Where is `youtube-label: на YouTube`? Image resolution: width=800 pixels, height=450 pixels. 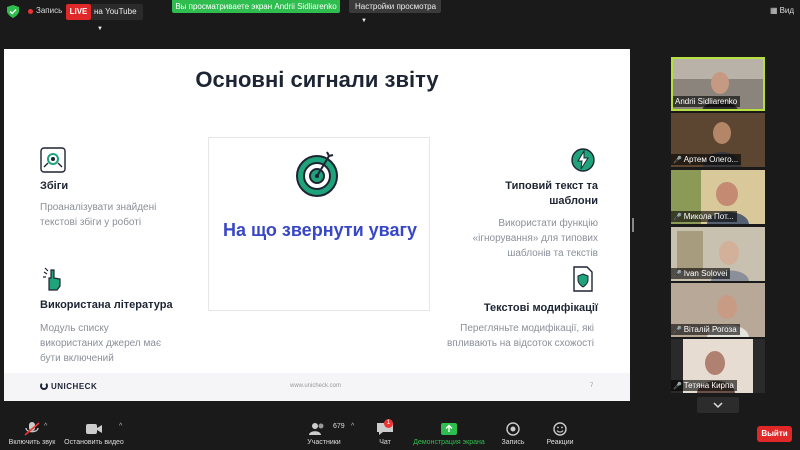
youtube-label: на YouTube is located at coordinates (115, 11).